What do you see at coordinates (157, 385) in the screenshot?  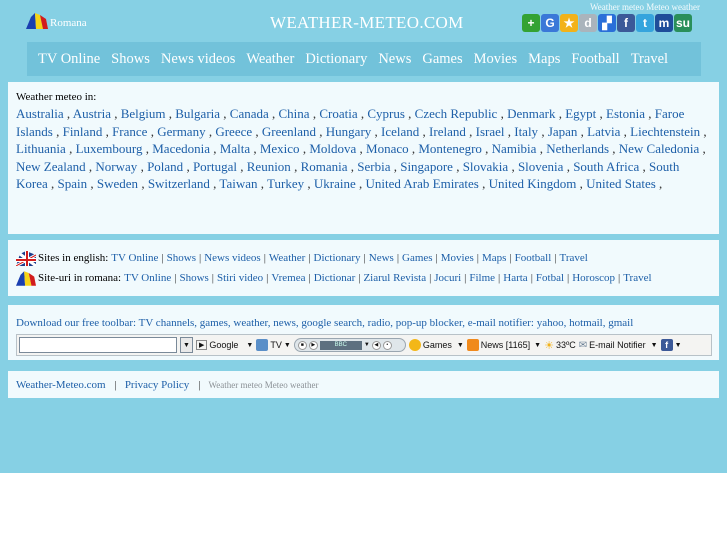 I see `privacy-policy-link: Privacy Policy` at bounding box center [157, 385].